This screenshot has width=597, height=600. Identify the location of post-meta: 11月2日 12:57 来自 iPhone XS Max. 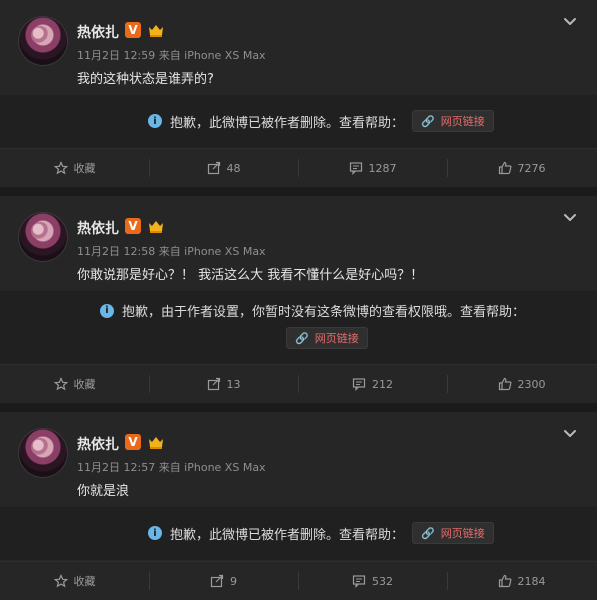
(171, 467).